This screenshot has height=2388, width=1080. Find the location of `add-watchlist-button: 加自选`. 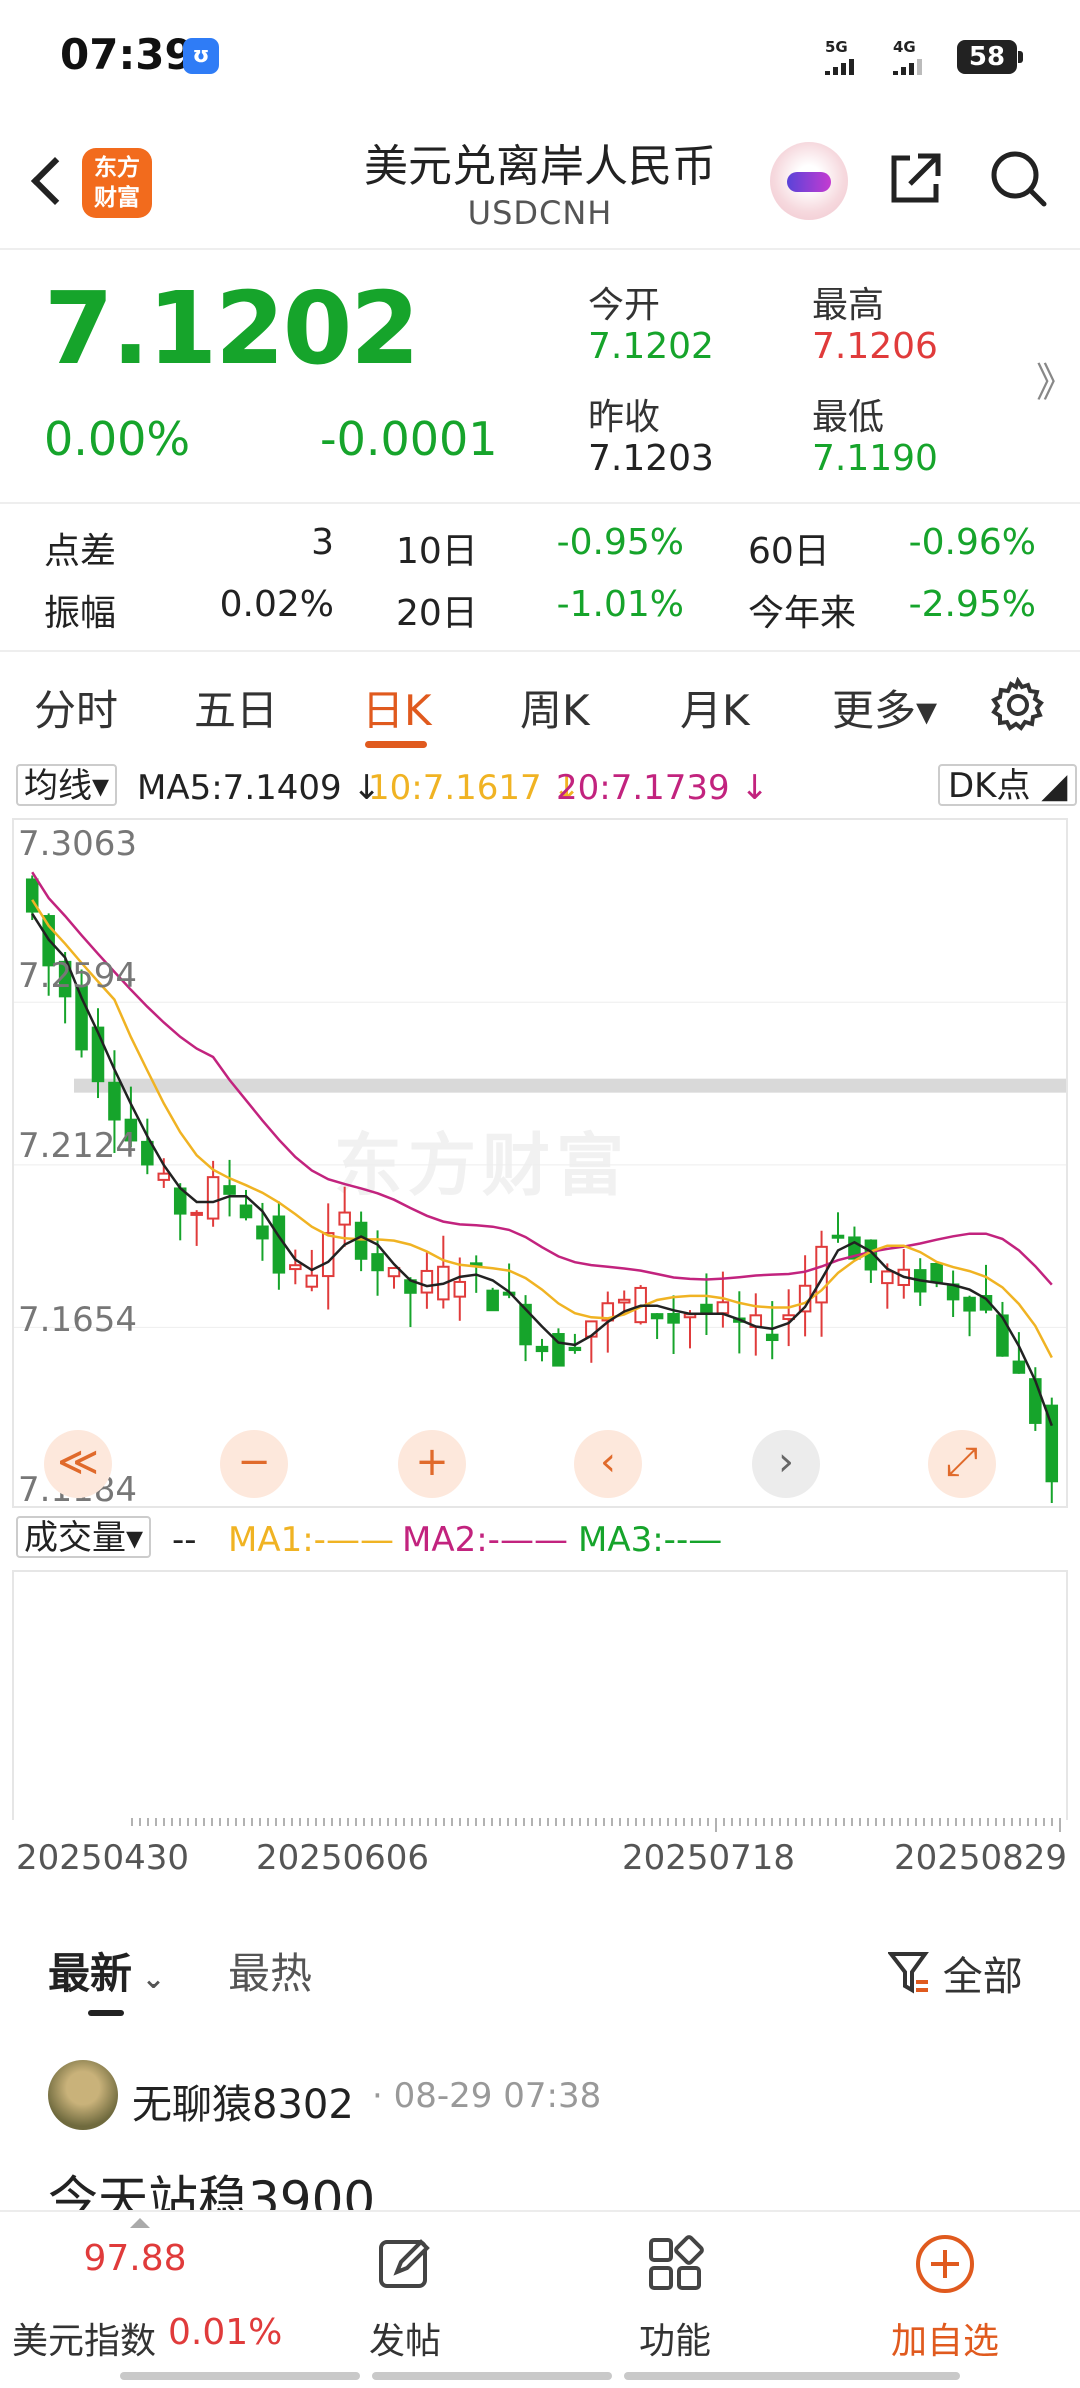

add-watchlist-button: 加自选 is located at coordinates (945, 2297).